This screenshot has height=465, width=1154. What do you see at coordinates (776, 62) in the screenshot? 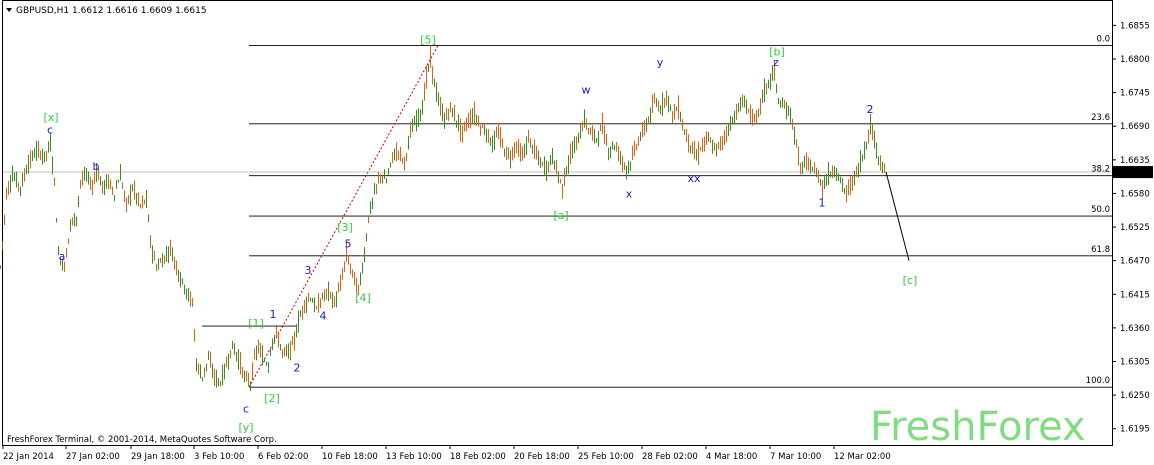
I see `wave-label: z` at bounding box center [776, 62].